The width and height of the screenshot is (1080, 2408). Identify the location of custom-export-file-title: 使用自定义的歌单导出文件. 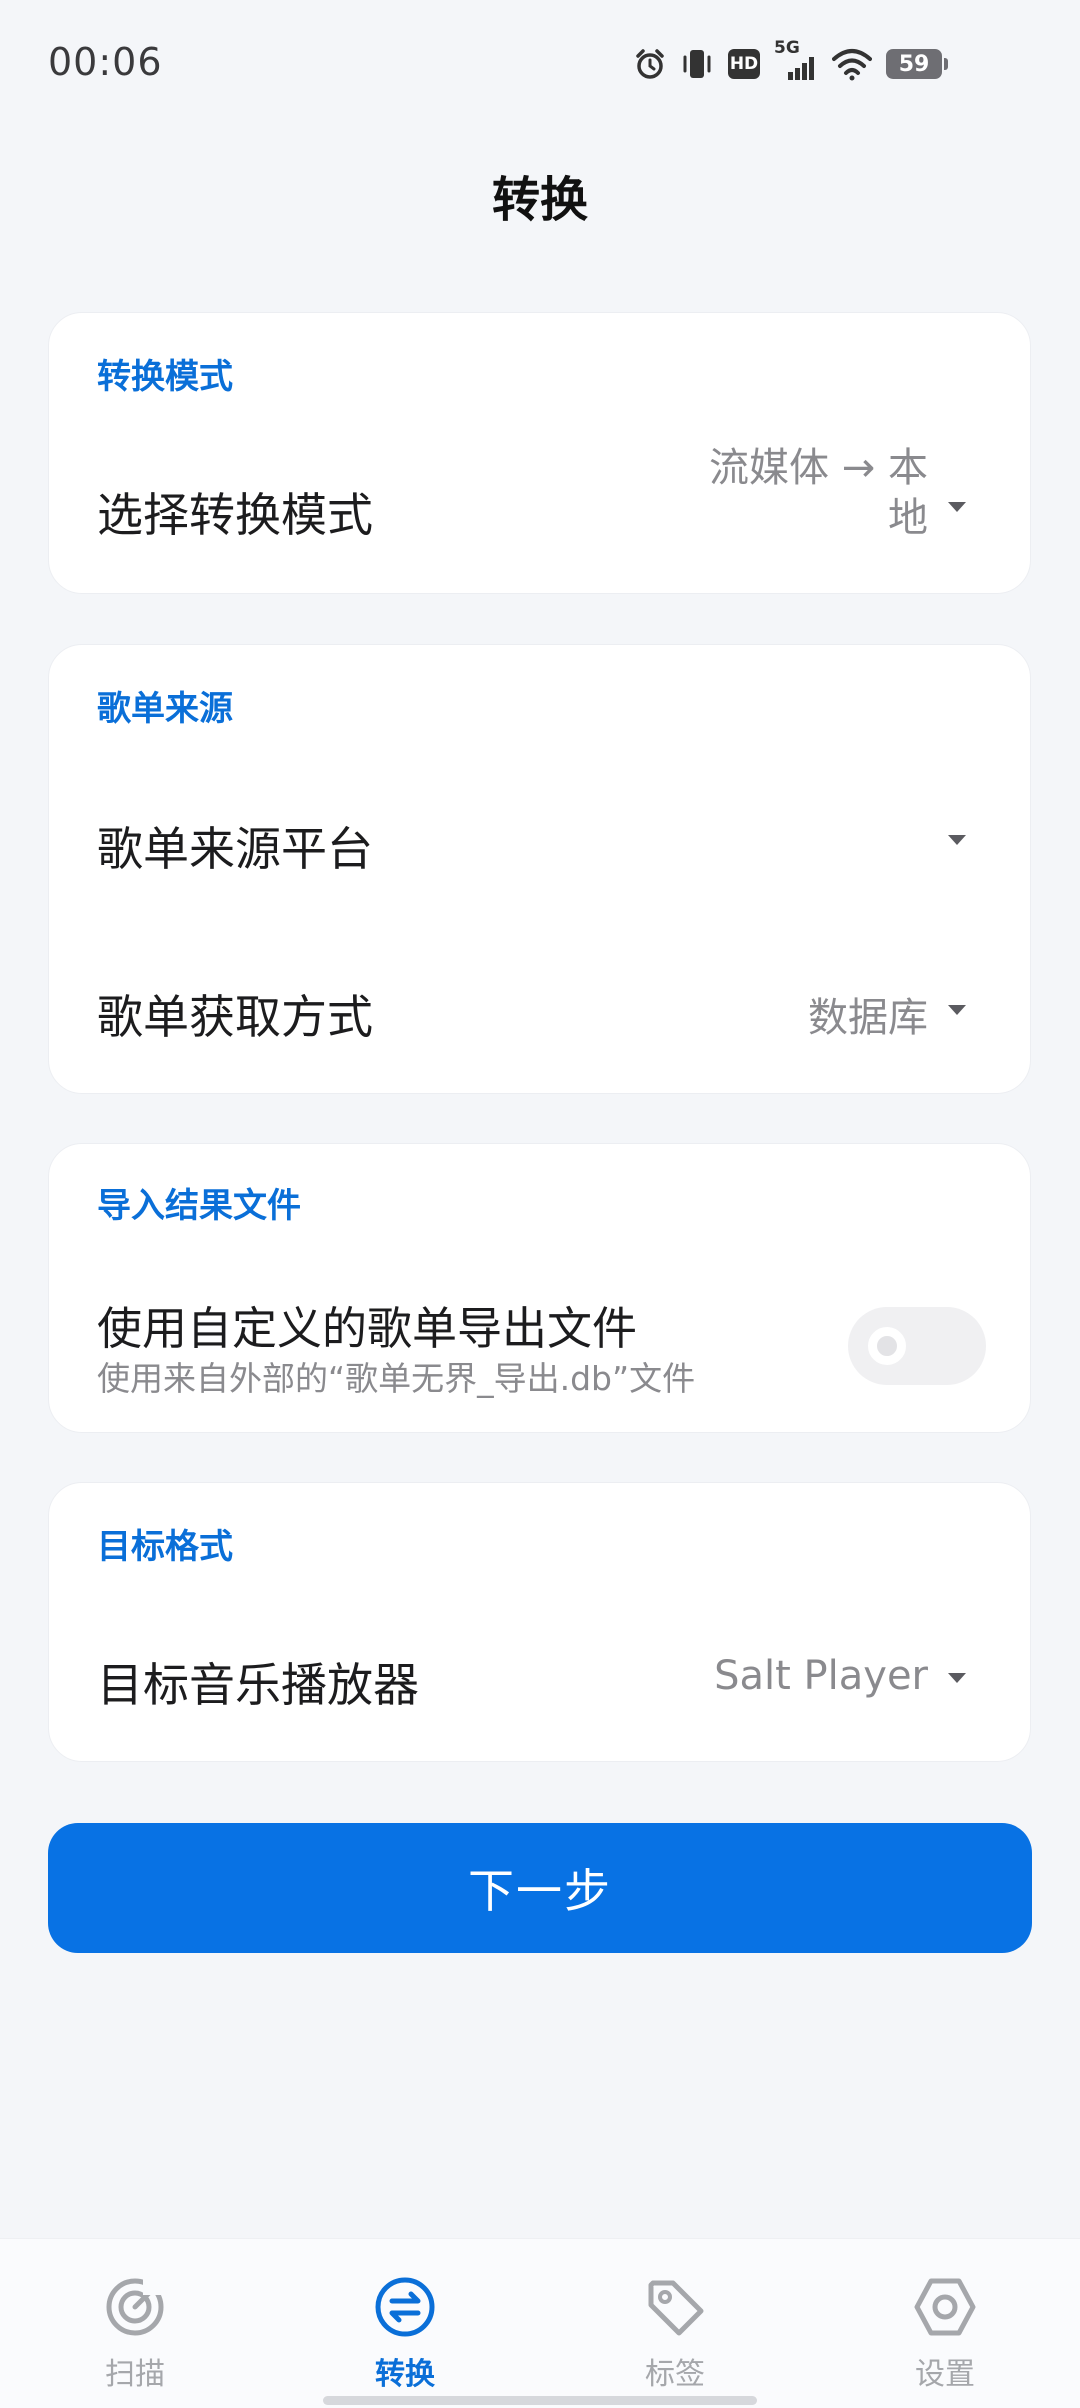
(367, 1328).